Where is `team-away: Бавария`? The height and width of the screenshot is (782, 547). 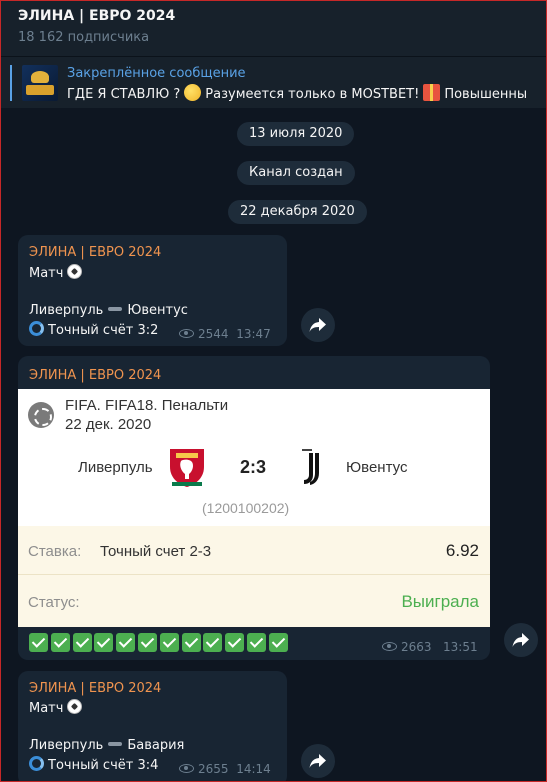 team-away: Бавария is located at coordinates (156, 745).